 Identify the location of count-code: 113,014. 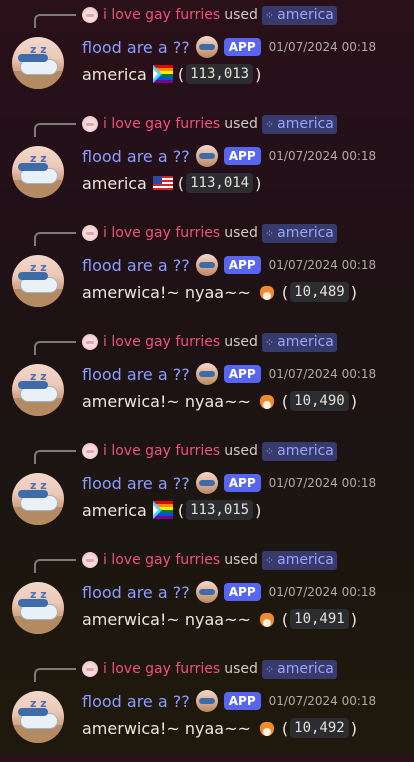
(220, 183).